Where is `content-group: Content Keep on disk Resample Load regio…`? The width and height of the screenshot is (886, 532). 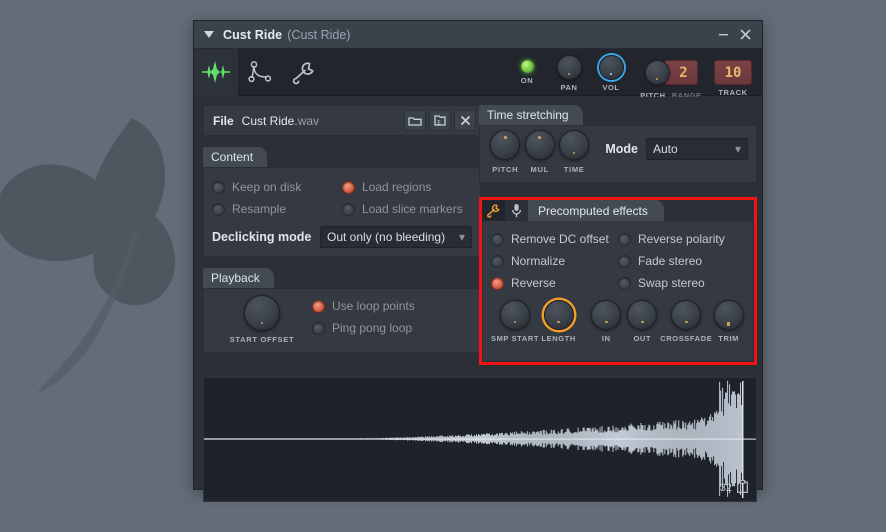 content-group: Content Keep on disk Resample Load regio… is located at coordinates (342, 202).